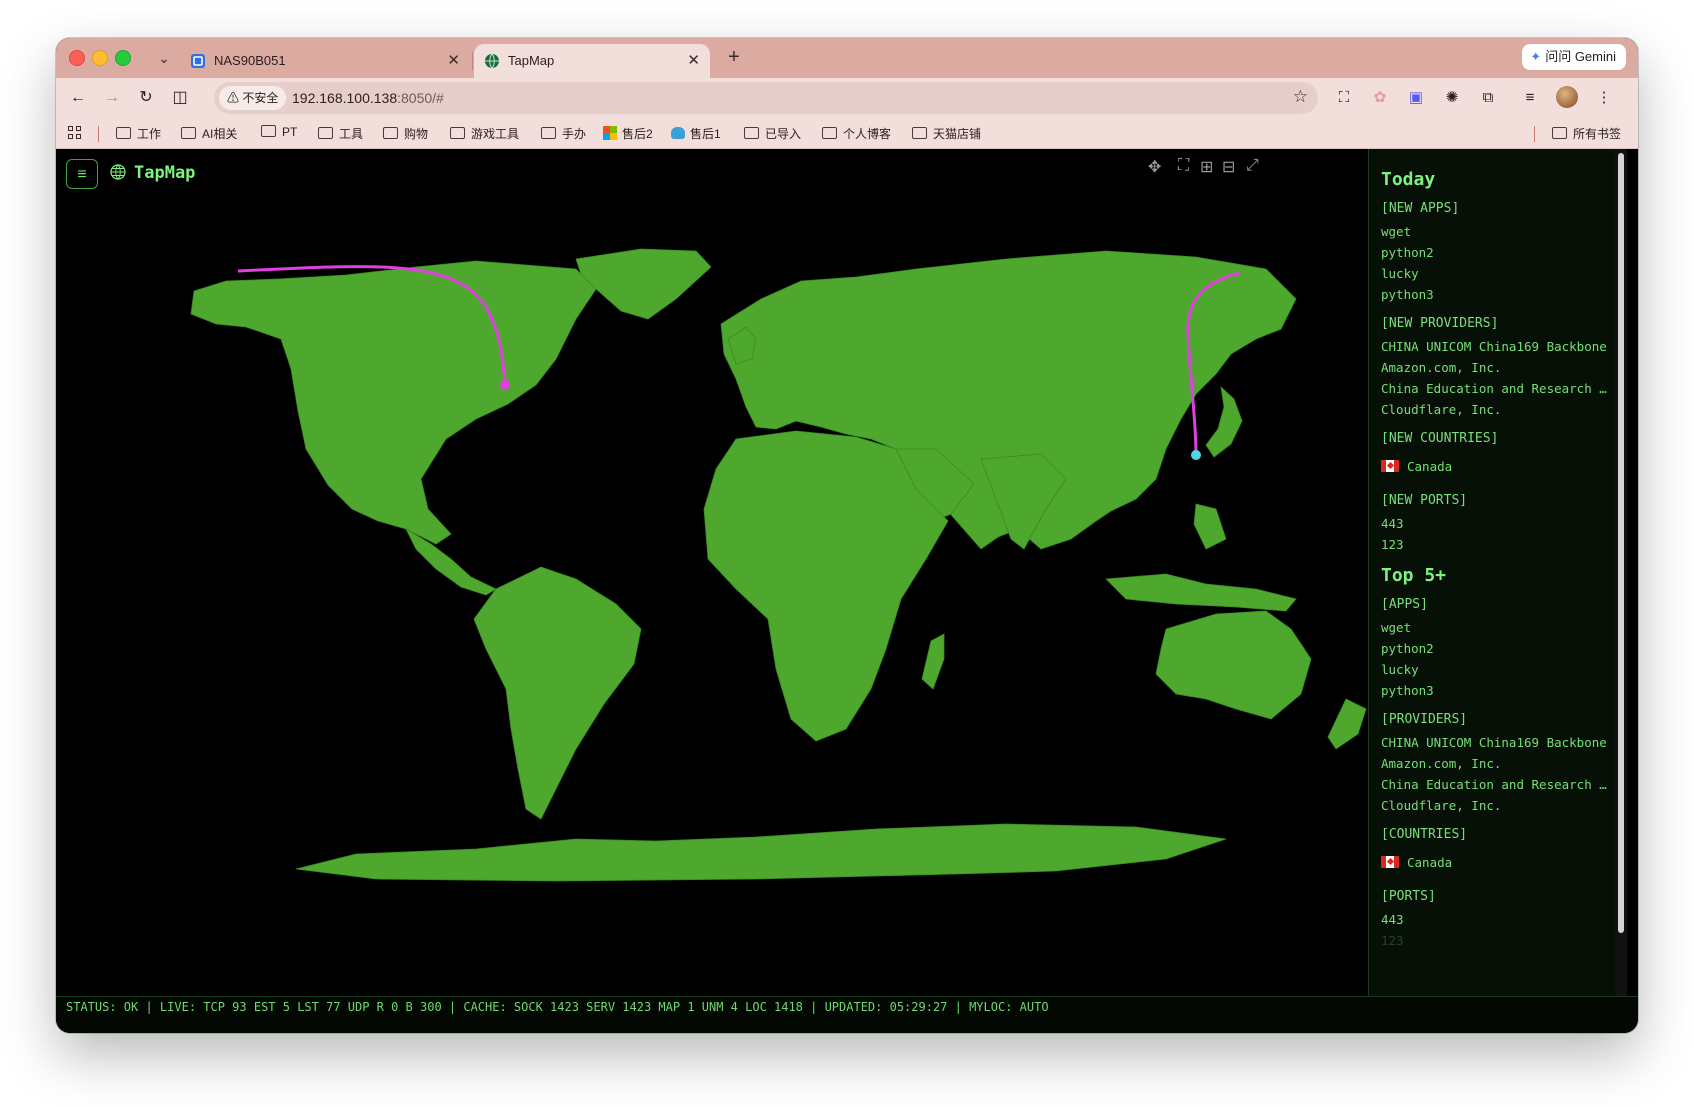  I want to click on south-america-shape, so click(557, 693).